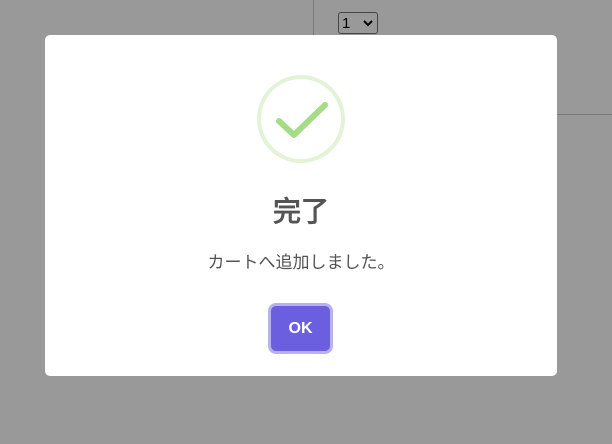 The image size is (612, 444). What do you see at coordinates (300, 328) in the screenshot?
I see `ok-button: OK` at bounding box center [300, 328].